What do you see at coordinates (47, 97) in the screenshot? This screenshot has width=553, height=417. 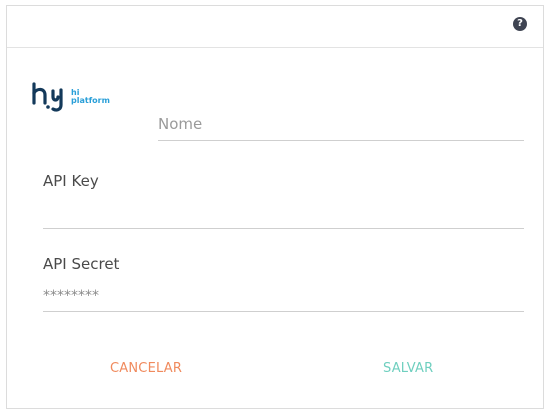 I see `hi-logo-mark-icon` at bounding box center [47, 97].